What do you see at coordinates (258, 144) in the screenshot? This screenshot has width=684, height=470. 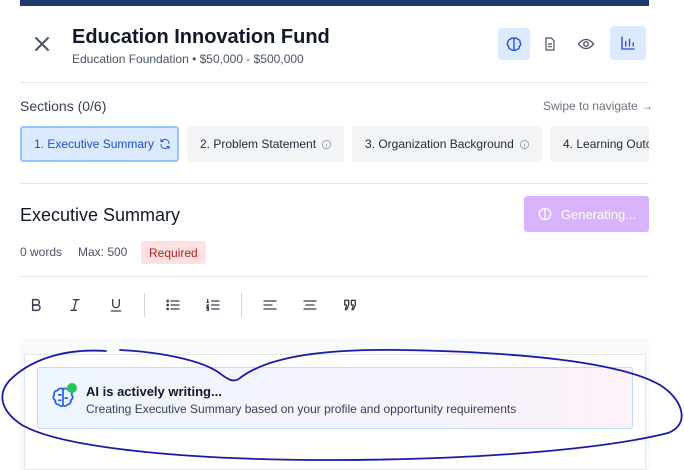 I see `tab-label: 2. Problem Statement` at bounding box center [258, 144].